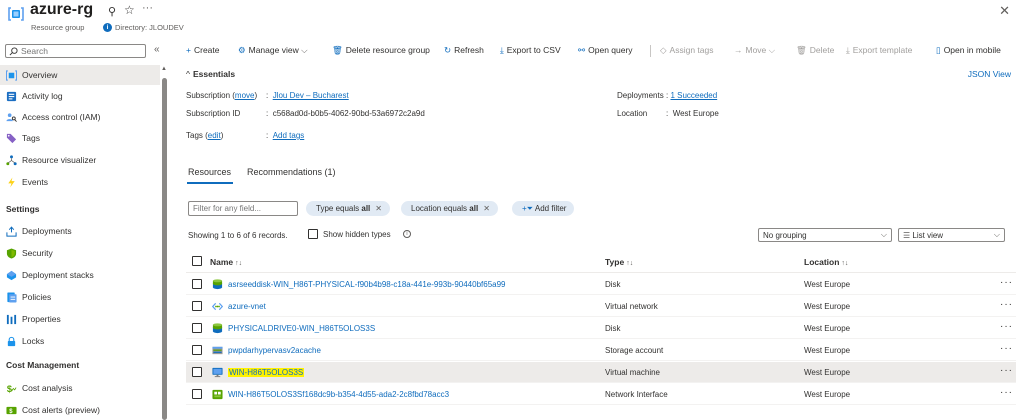 This screenshot has width=1024, height=420. I want to click on sidebar-item-properties: Properties, so click(80, 319).